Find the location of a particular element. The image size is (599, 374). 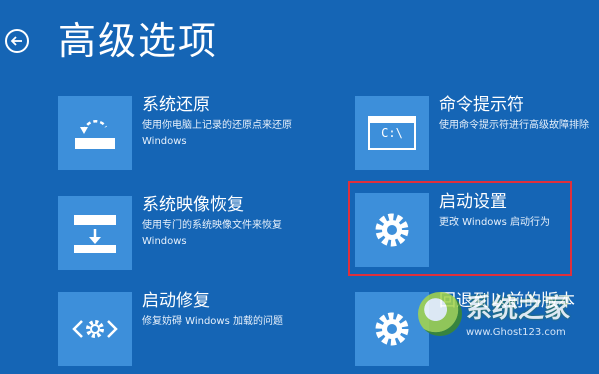

option-startup-settings-desc: 更改 Windows 启动行为 is located at coordinates (494, 222).